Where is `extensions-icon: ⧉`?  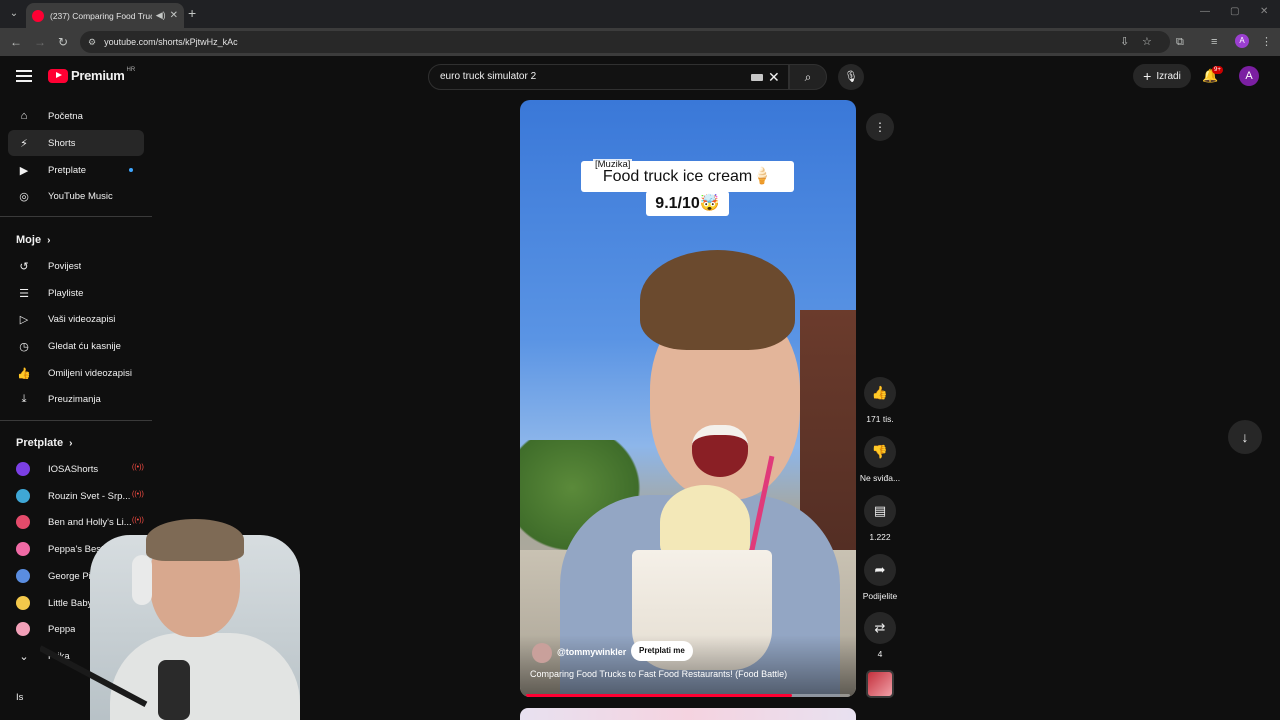
extensions-icon: ⧉ is located at coordinates (1180, 42).